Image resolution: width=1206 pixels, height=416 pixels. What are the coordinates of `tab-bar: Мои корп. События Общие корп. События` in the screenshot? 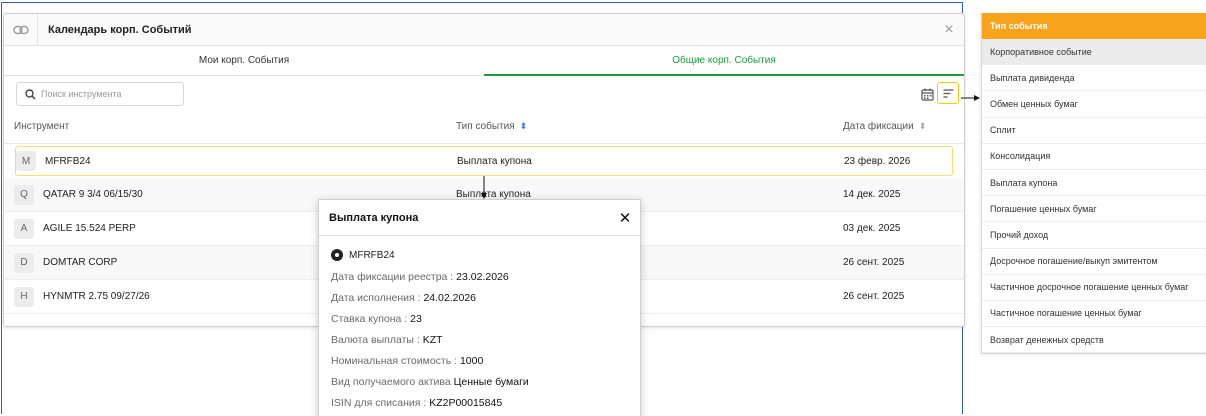 It's located at (484, 61).